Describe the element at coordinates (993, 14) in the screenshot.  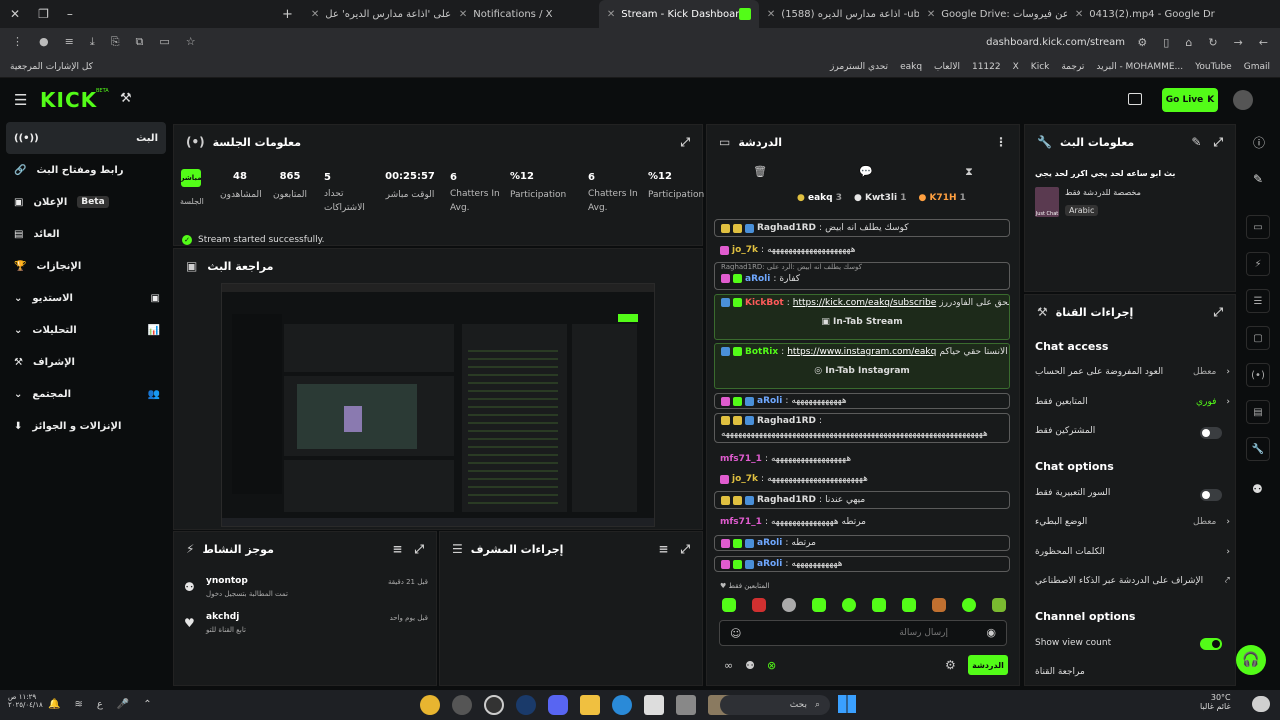
I see `tab-5: ✕Google Drive: بحثًا عن فيروسات` at that location.